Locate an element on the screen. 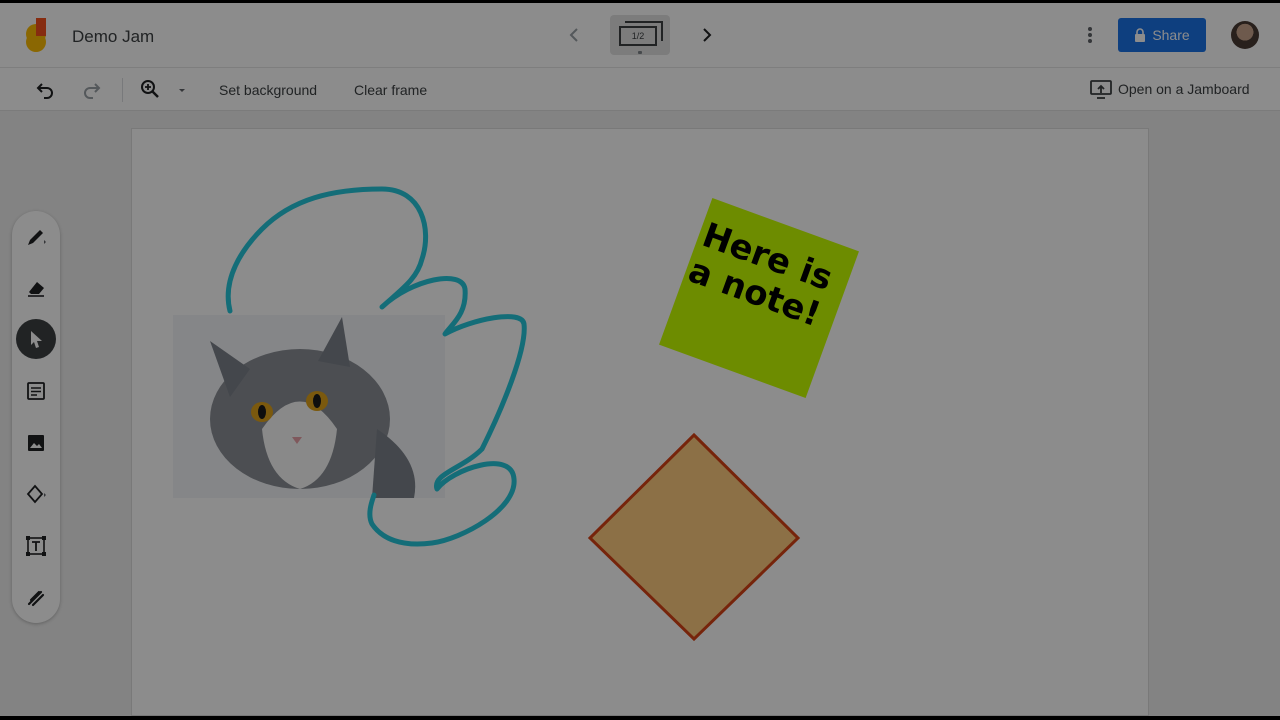  chevron-right-icon is located at coordinates (707, 35).